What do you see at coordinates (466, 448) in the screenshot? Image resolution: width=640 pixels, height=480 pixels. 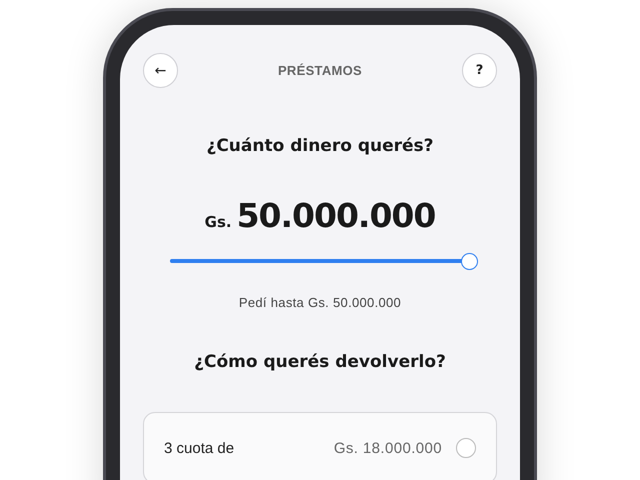 I see `radio-button` at bounding box center [466, 448].